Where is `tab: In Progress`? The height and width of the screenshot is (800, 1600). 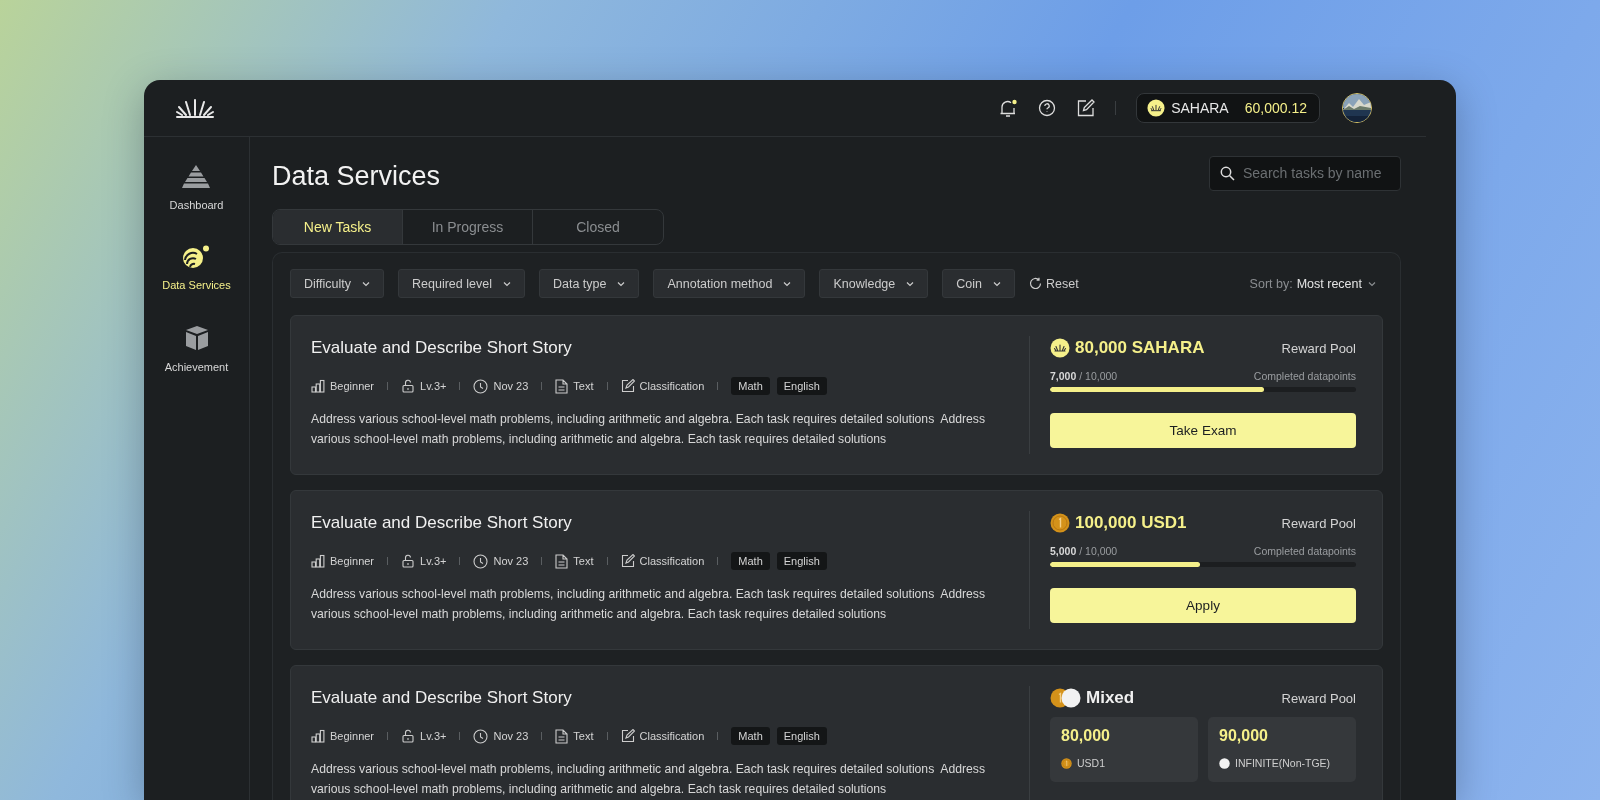 tab: In Progress is located at coordinates (468, 227).